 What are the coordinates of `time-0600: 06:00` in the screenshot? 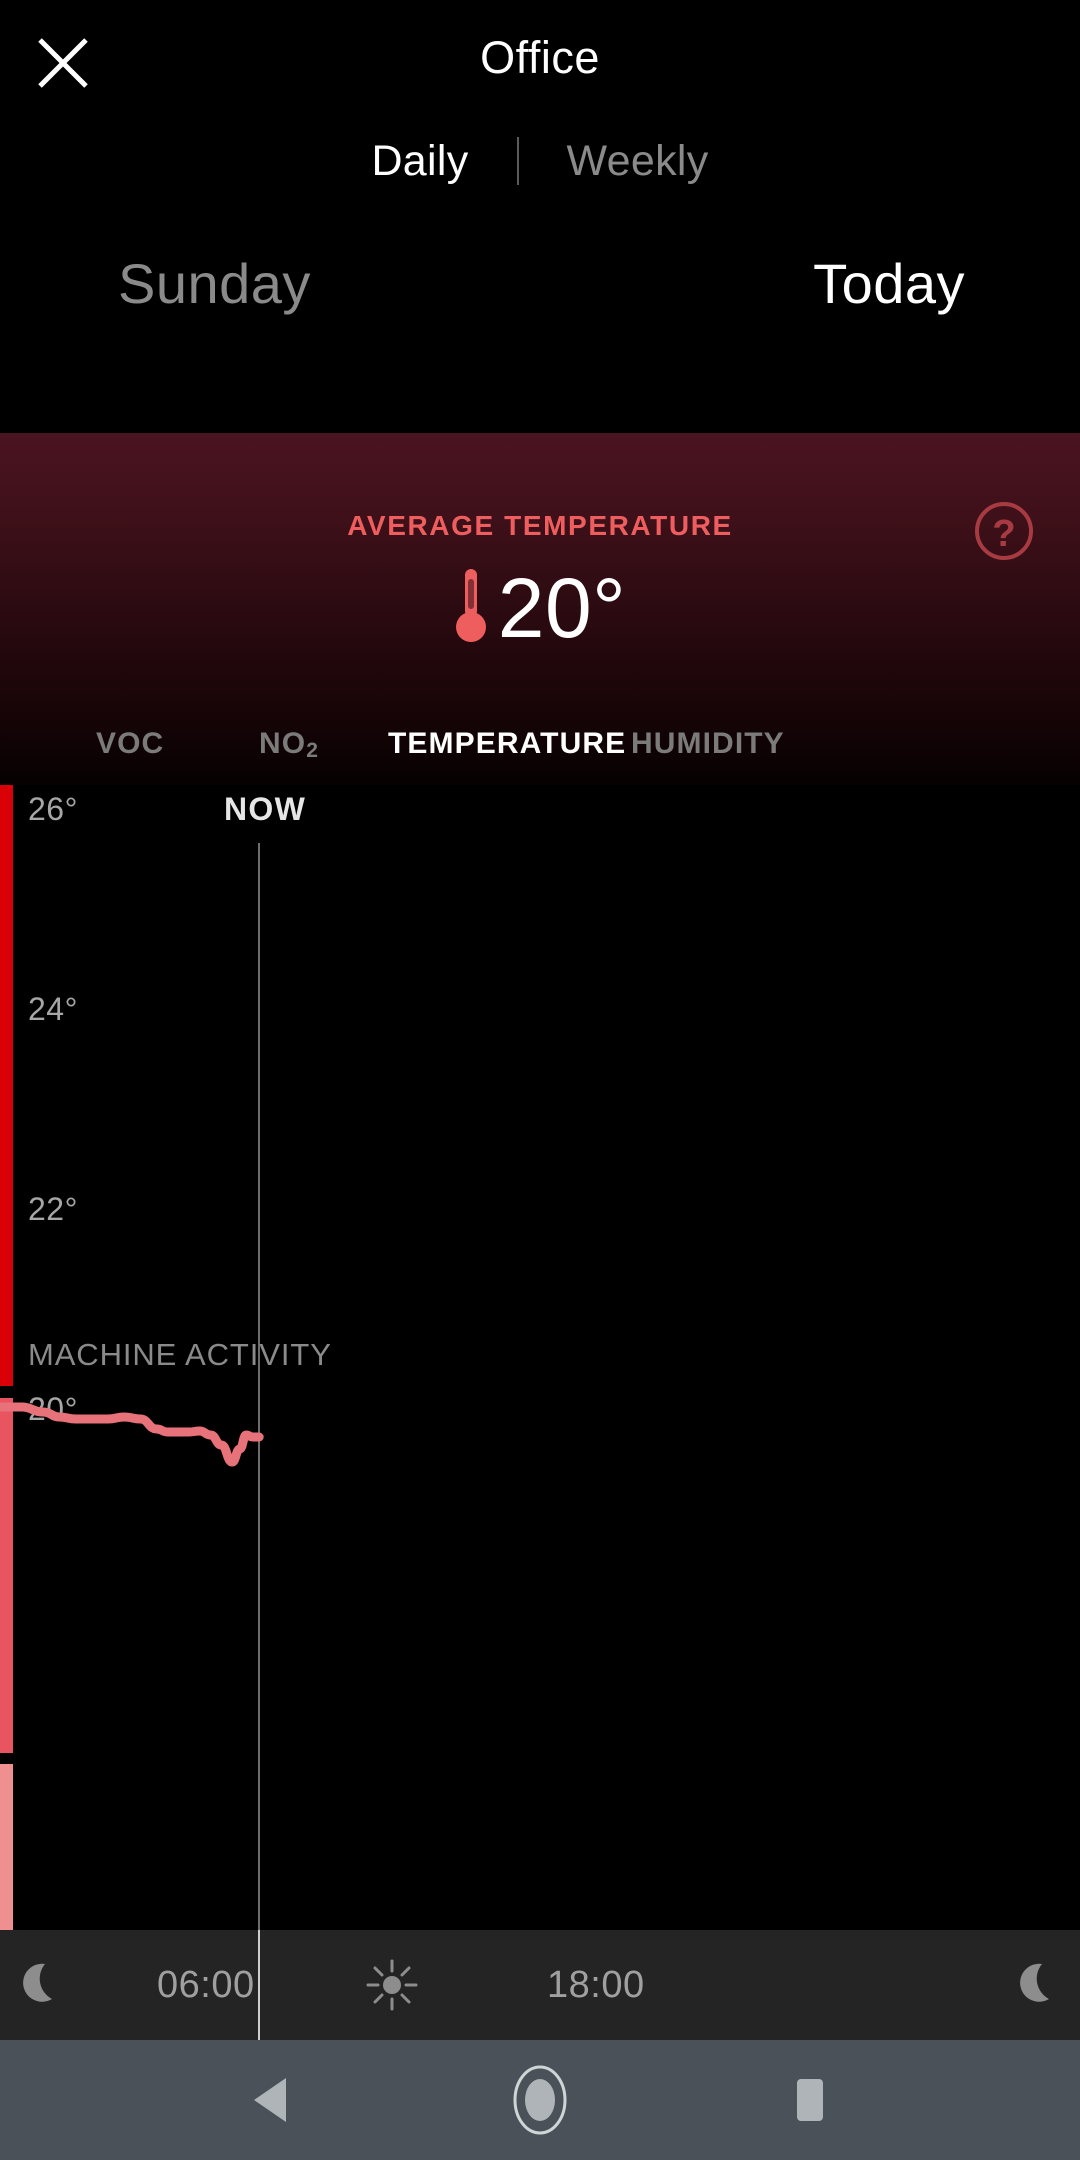 It's located at (206, 1985).